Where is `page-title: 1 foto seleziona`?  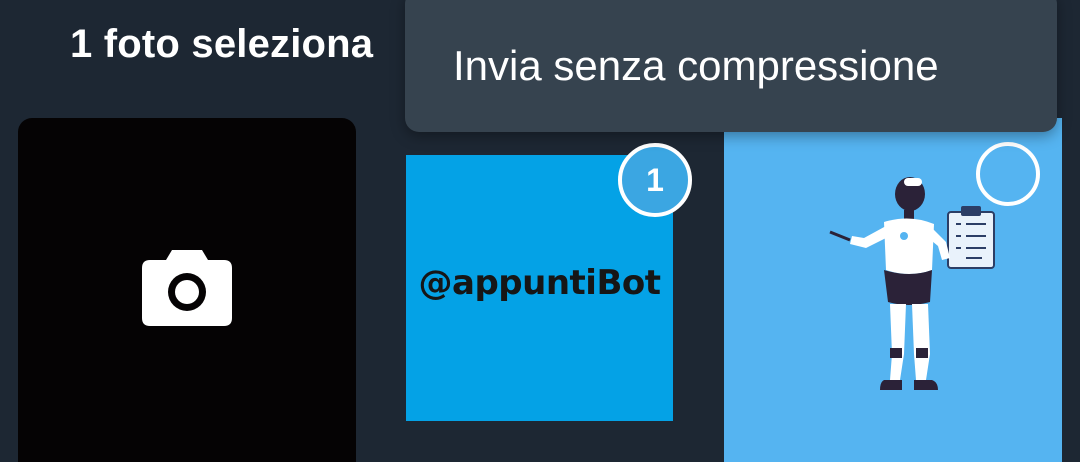
page-title: 1 foto seleziona is located at coordinates (222, 44).